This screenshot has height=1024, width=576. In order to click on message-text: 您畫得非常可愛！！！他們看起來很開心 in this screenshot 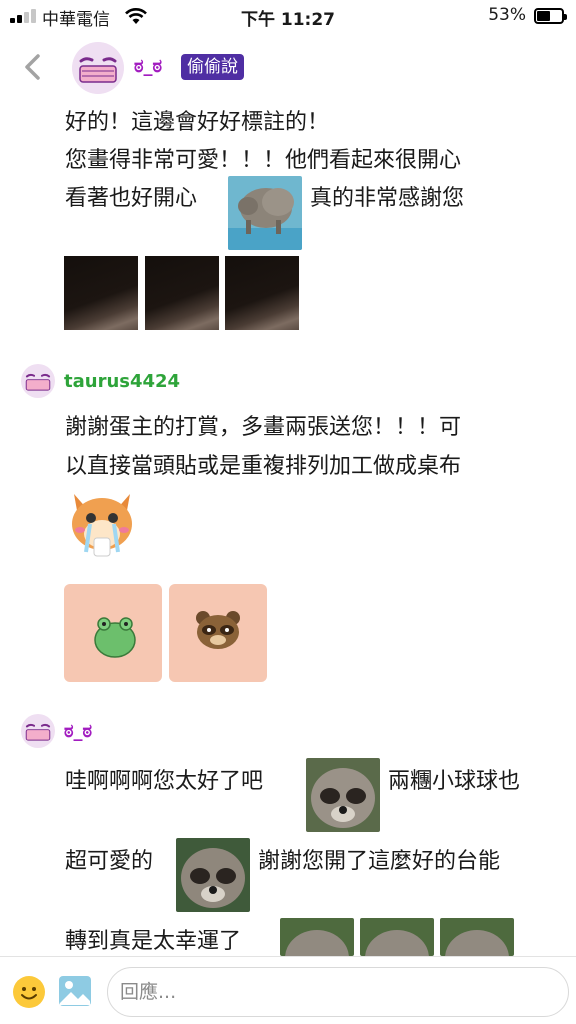, I will do `click(263, 160)`.